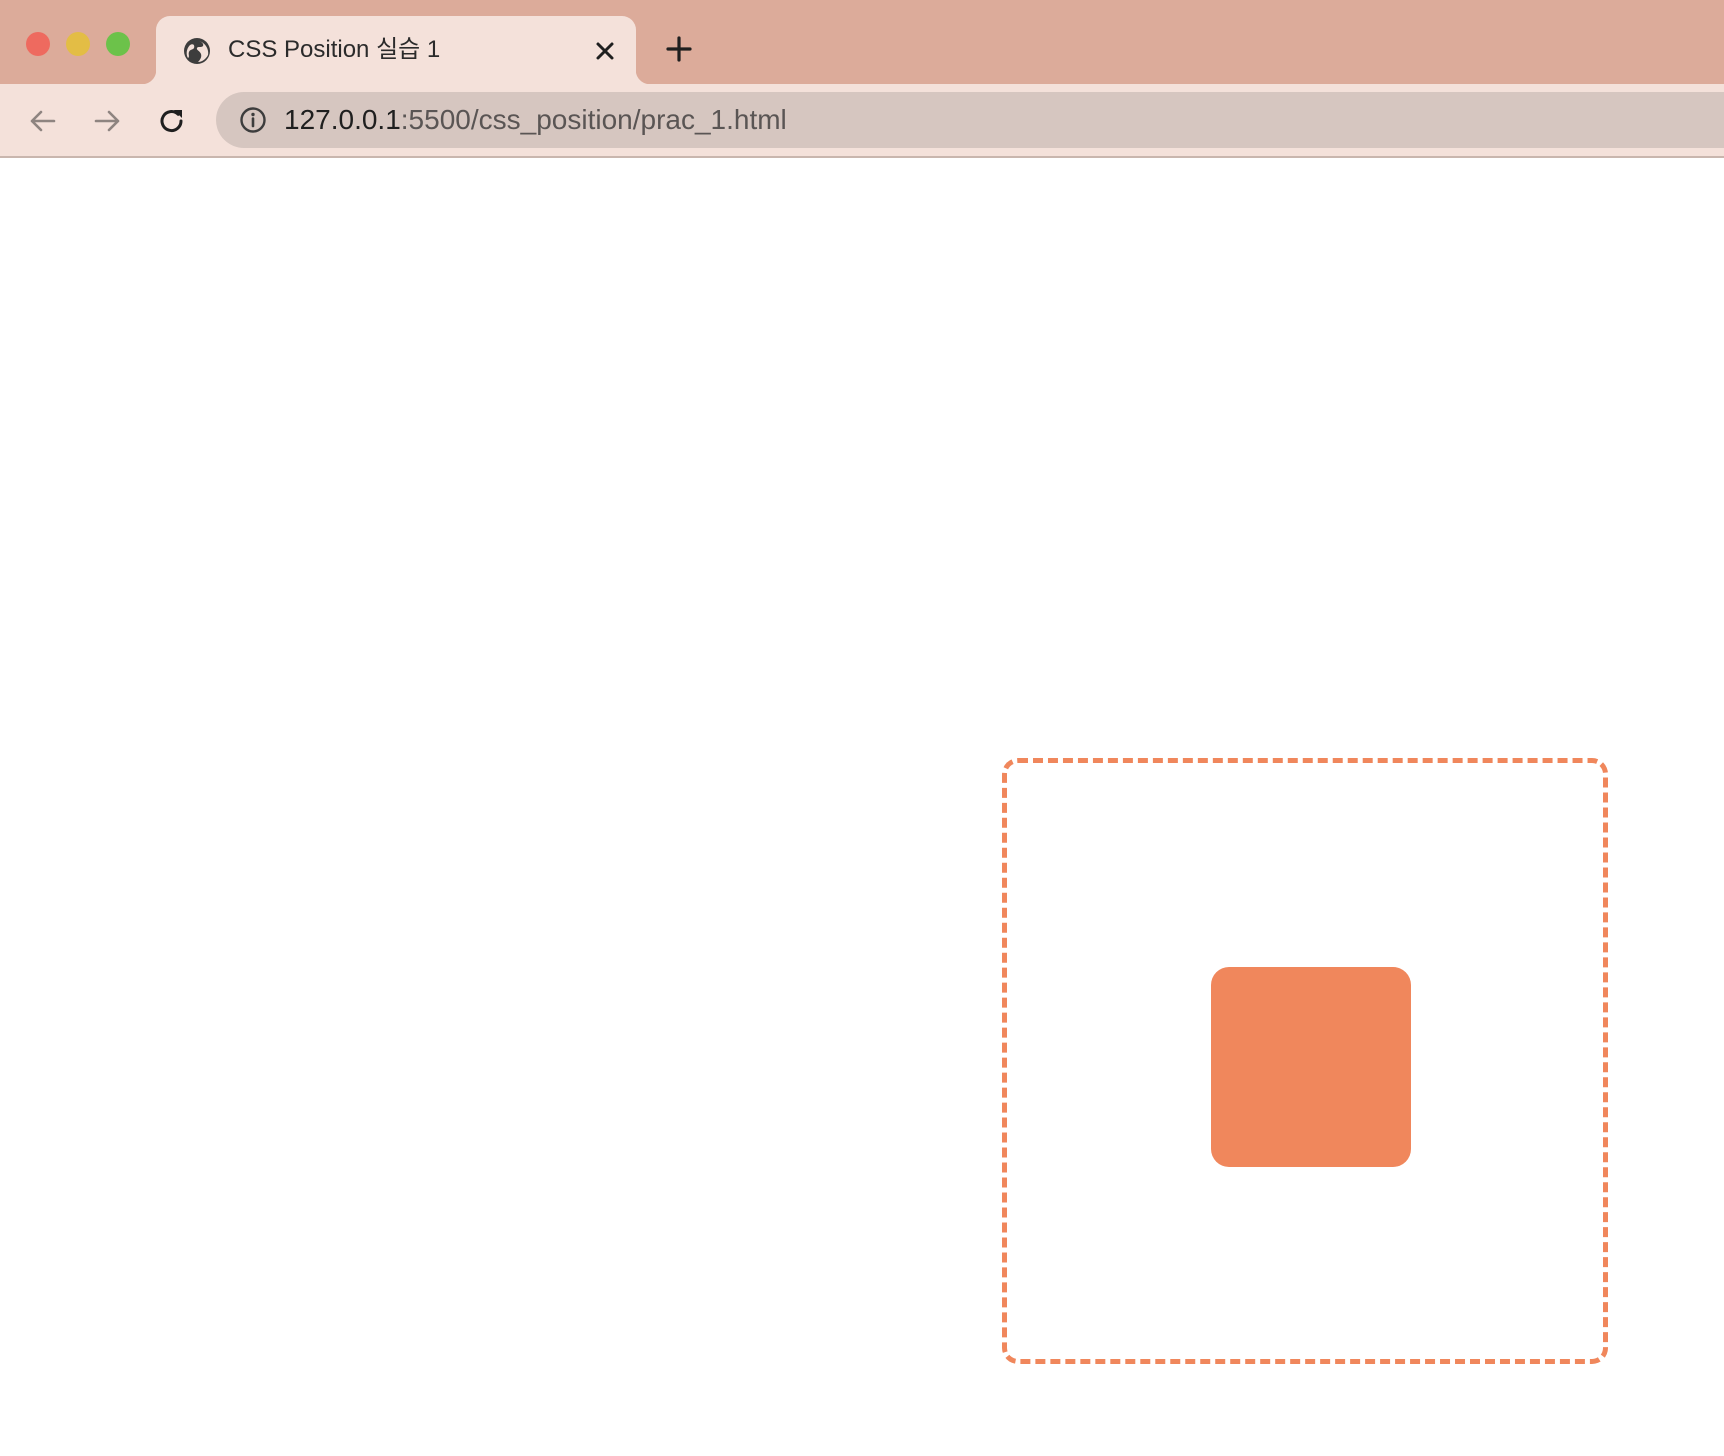 This screenshot has height=1456, width=1724. What do you see at coordinates (118, 44) in the screenshot?
I see `window-maximize-button` at bounding box center [118, 44].